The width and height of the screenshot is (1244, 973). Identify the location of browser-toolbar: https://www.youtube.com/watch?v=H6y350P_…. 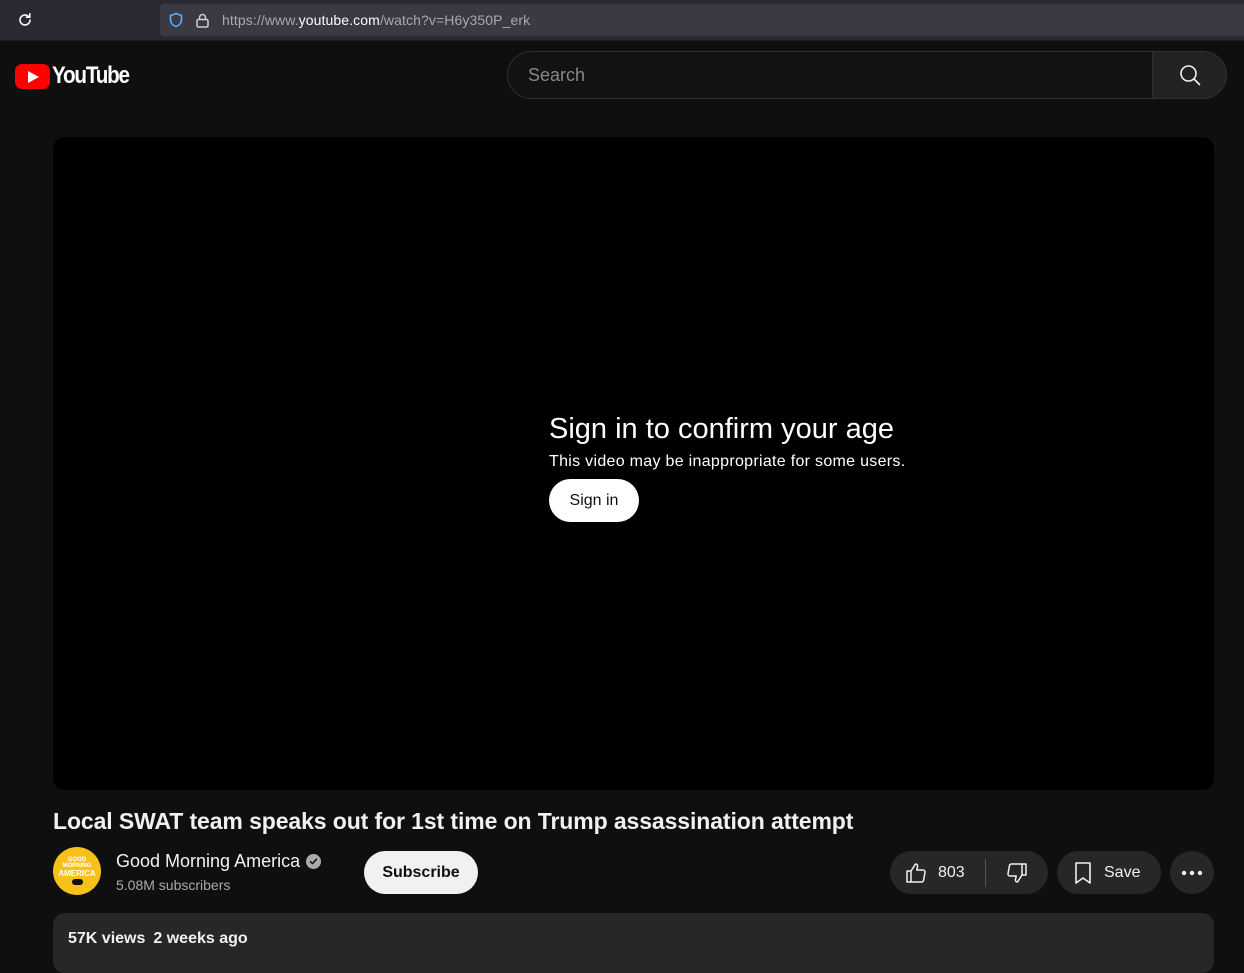
(622, 20).